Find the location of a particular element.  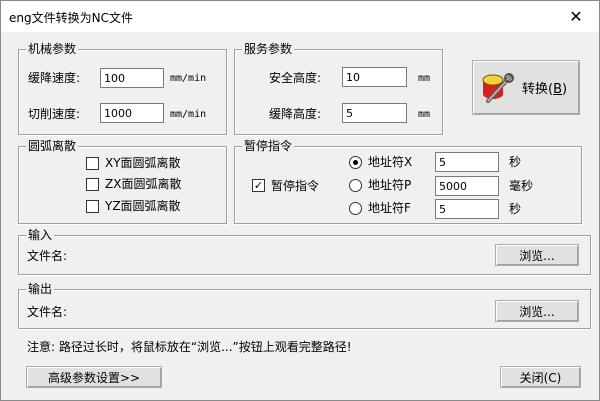

output-title: 输出 is located at coordinates (40, 289).